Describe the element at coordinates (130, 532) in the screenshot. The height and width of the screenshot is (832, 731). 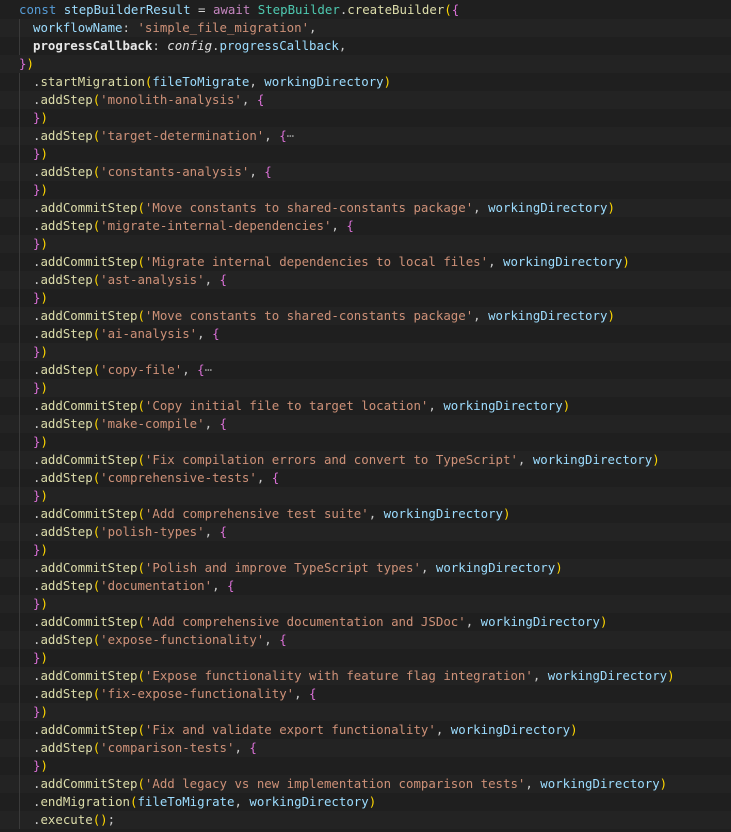
I see `code-text: .addStep('polish-types', {` at that location.